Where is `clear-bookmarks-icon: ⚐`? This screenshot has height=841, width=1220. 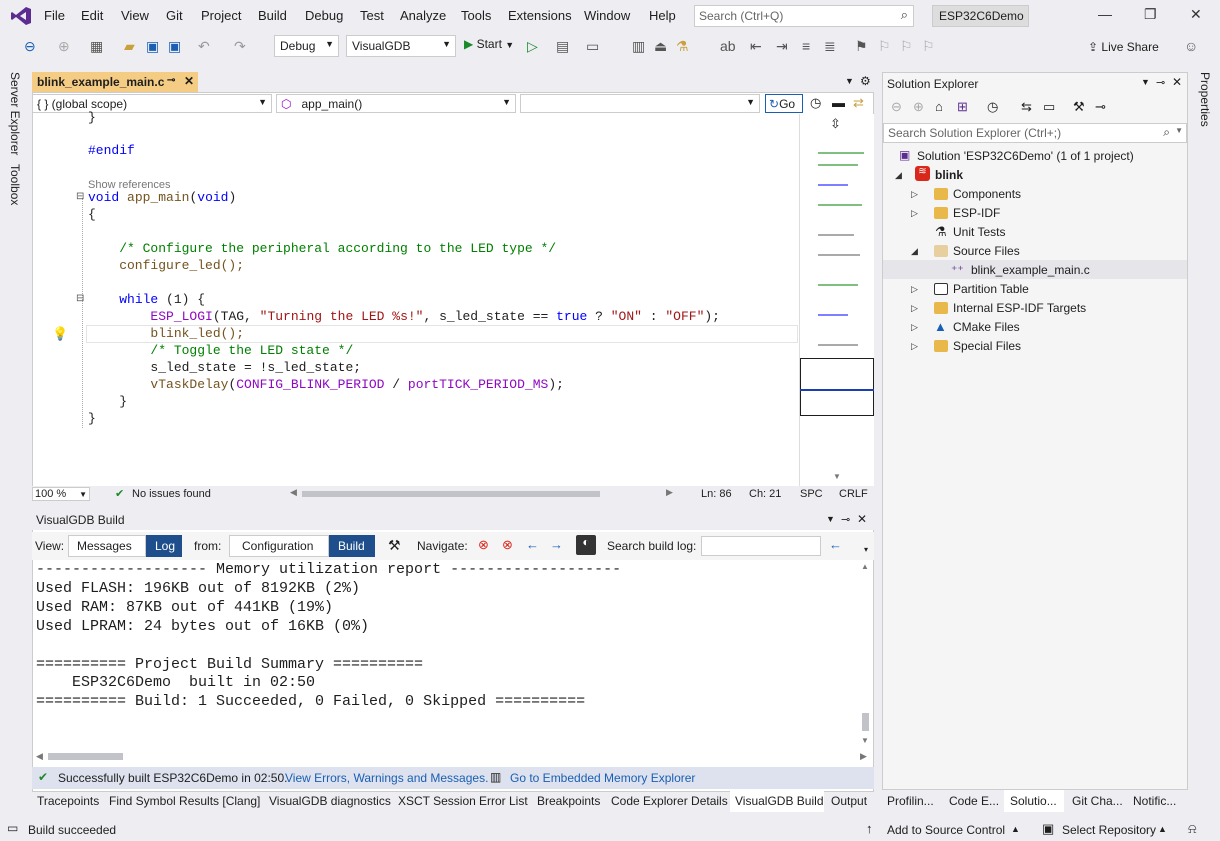
clear-bookmarks-icon: ⚐ is located at coordinates (928, 46).